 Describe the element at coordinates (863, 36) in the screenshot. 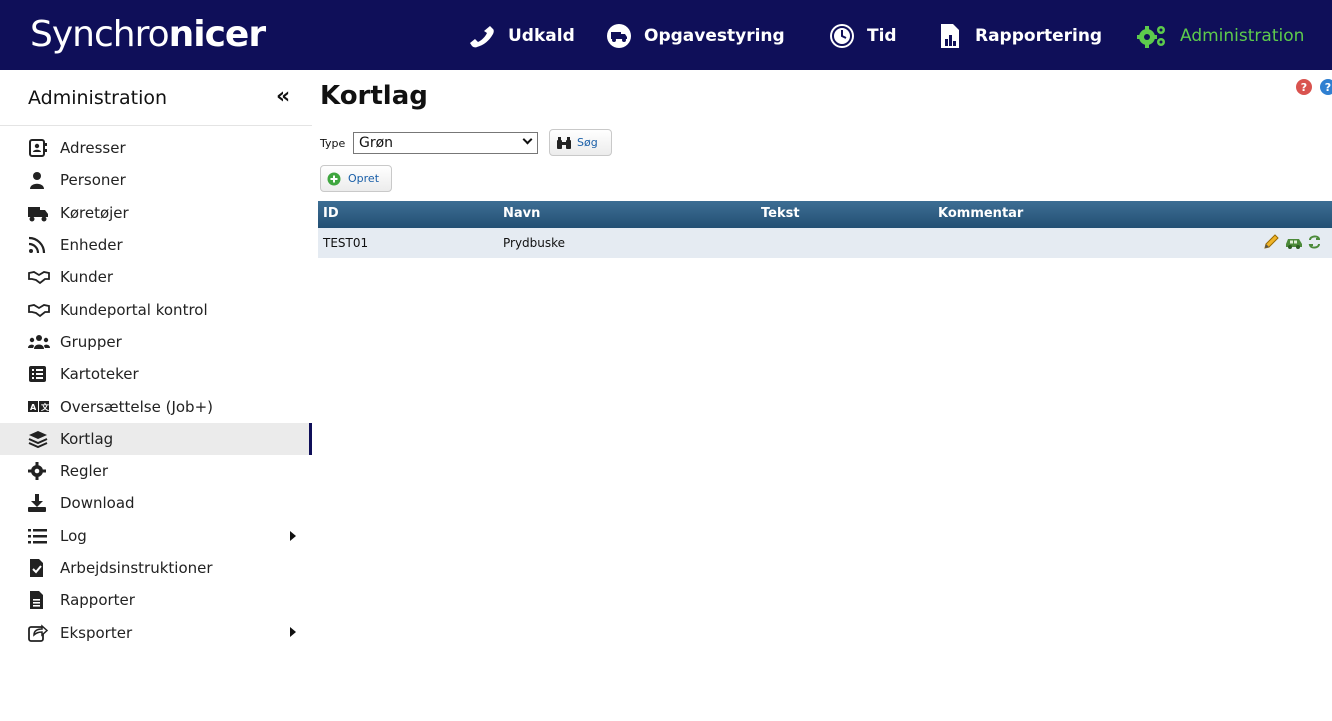

I see `nav-tid: Tid` at that location.